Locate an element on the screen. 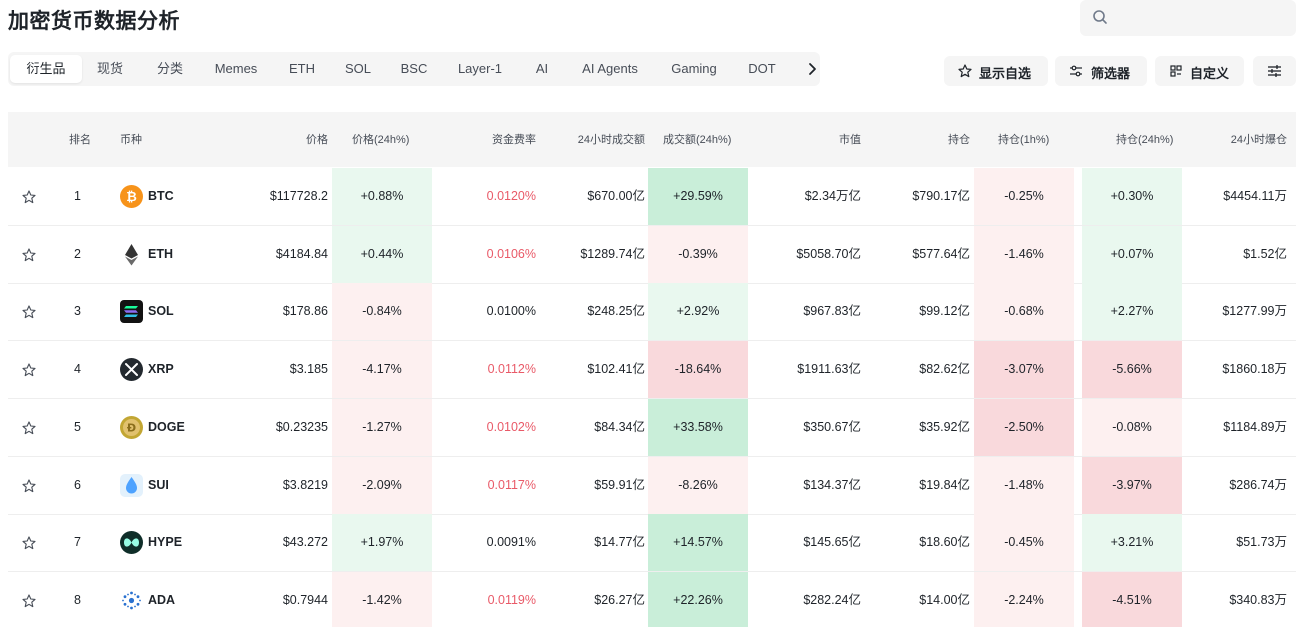 The width and height of the screenshot is (1316, 627). open-interest: $19.84亿 is located at coordinates (944, 484).